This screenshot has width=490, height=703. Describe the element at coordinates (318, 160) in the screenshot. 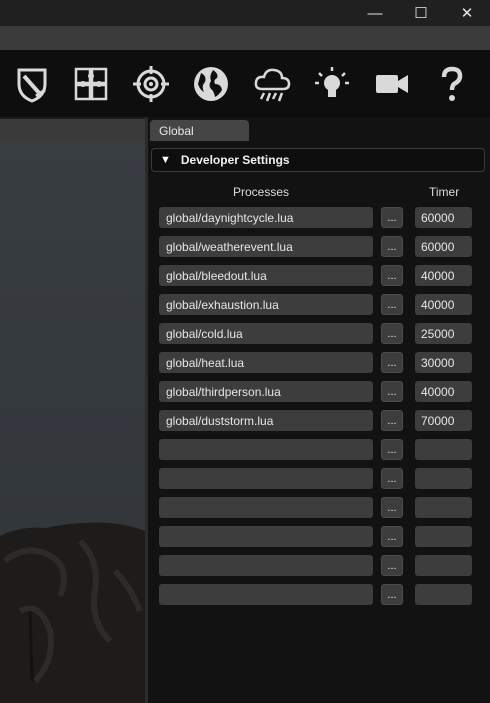

I see `developer-settings-header: ▼ Developer Settings` at that location.